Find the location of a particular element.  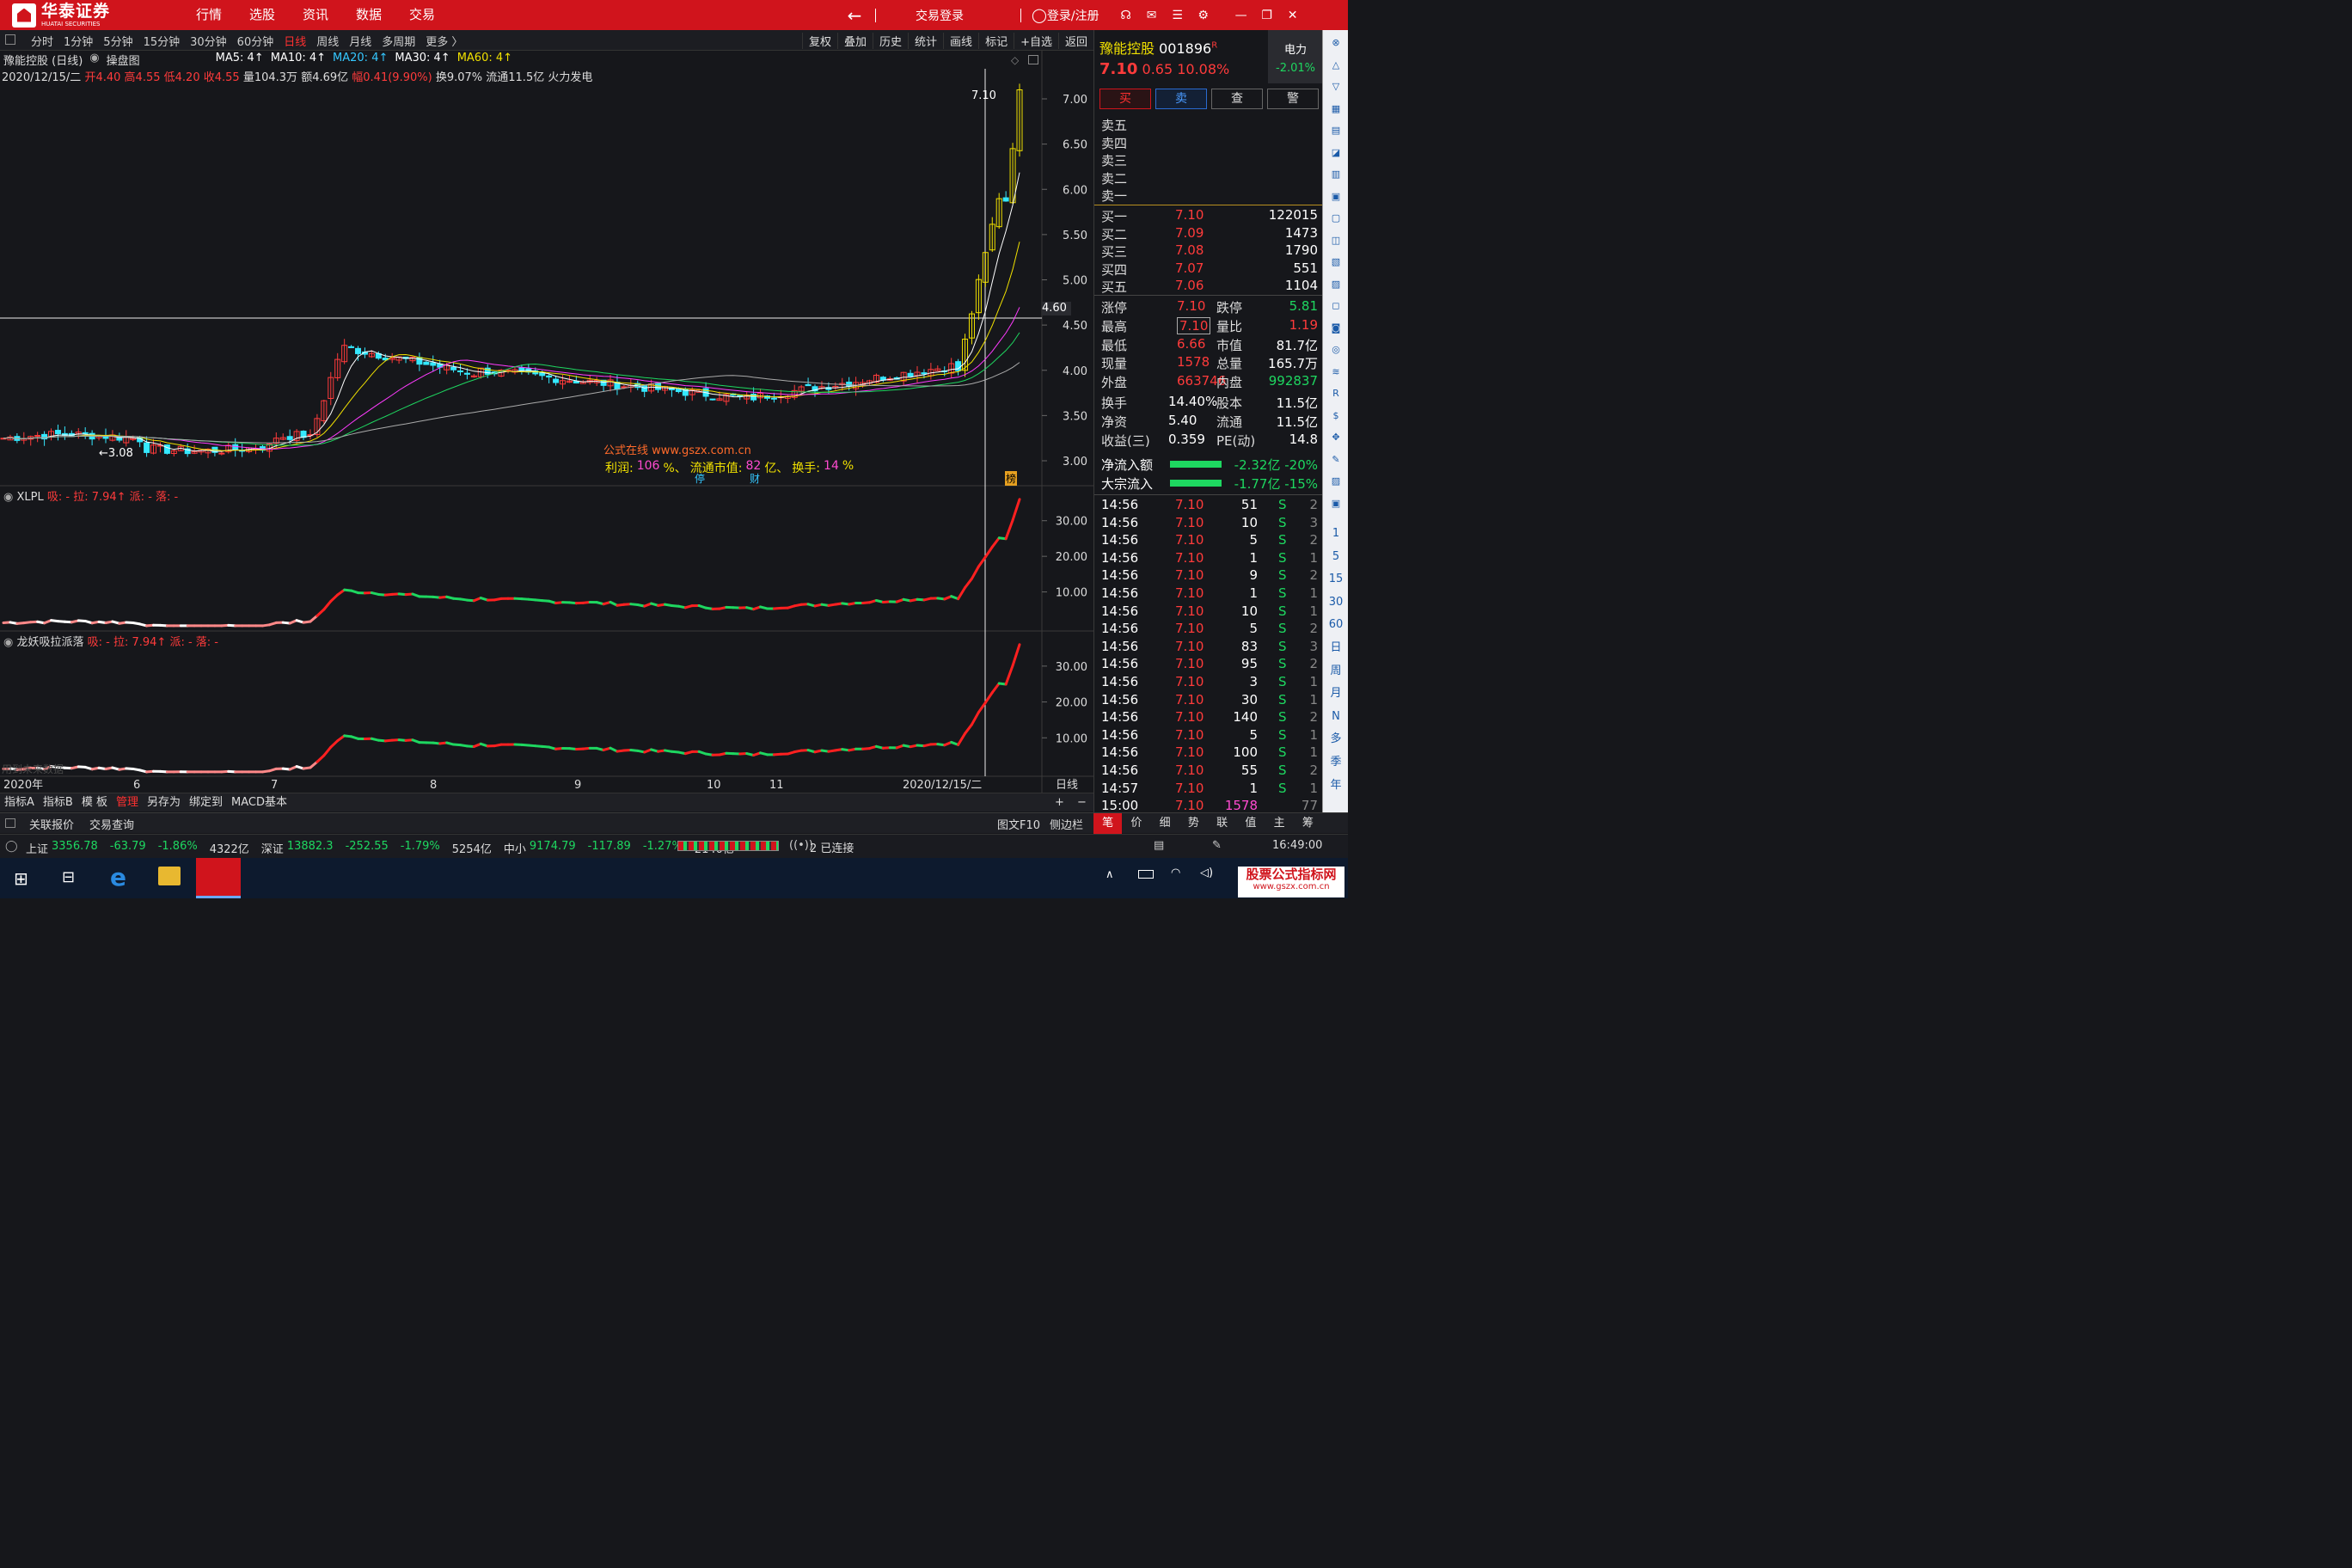

tool-back: 返回 is located at coordinates (1075, 40).